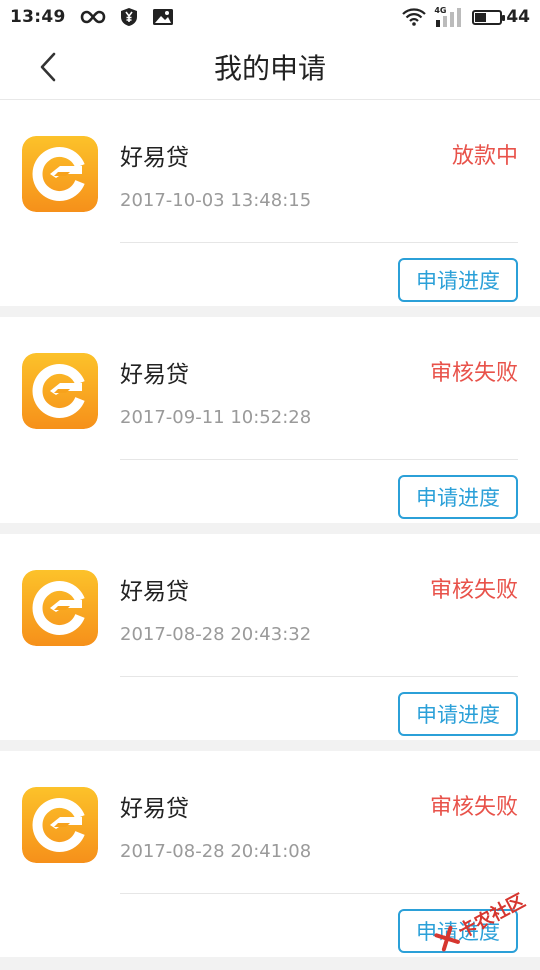 The width and height of the screenshot is (540, 970). I want to click on photo-icon, so click(162, 17).